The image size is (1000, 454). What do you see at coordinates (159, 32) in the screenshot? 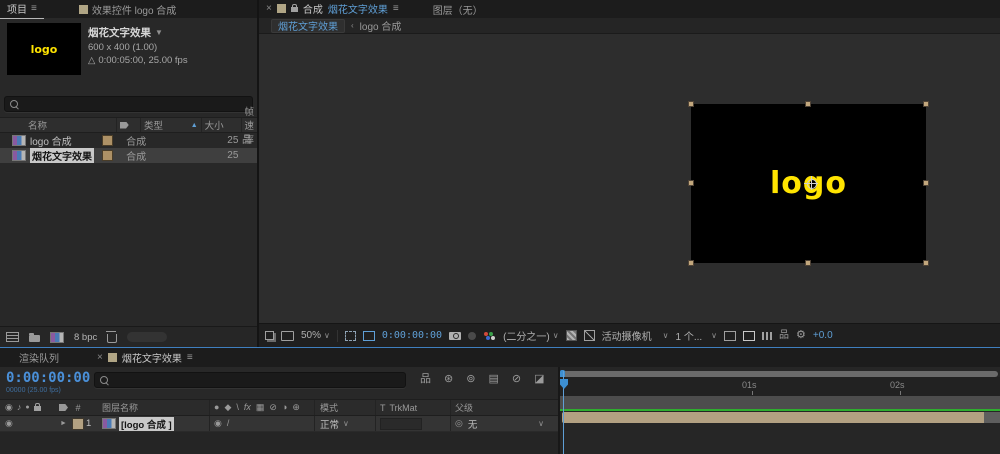
I see `comp-info-dropdown-icon: ▼` at bounding box center [159, 32].